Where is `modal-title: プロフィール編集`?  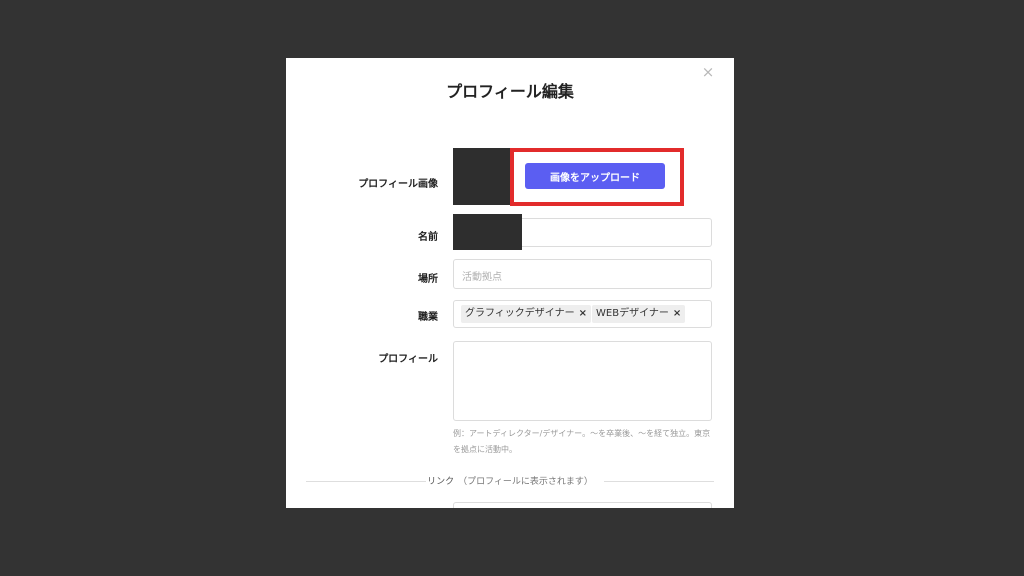 modal-title: プロフィール編集 is located at coordinates (510, 91).